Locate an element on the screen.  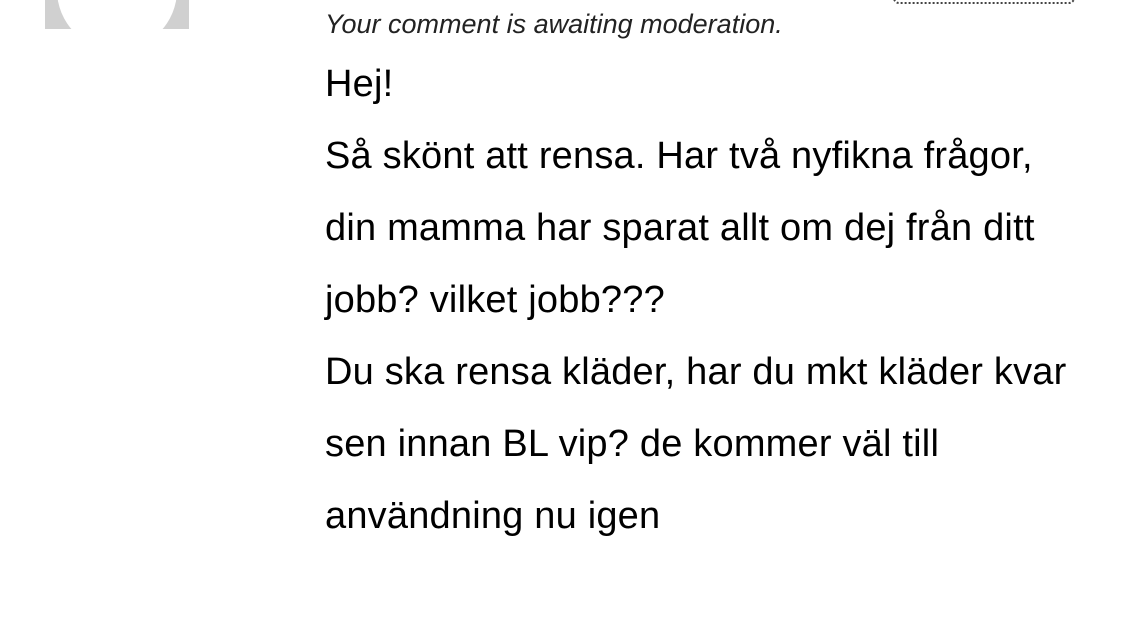
default-avatar-icon is located at coordinates (117, 14).